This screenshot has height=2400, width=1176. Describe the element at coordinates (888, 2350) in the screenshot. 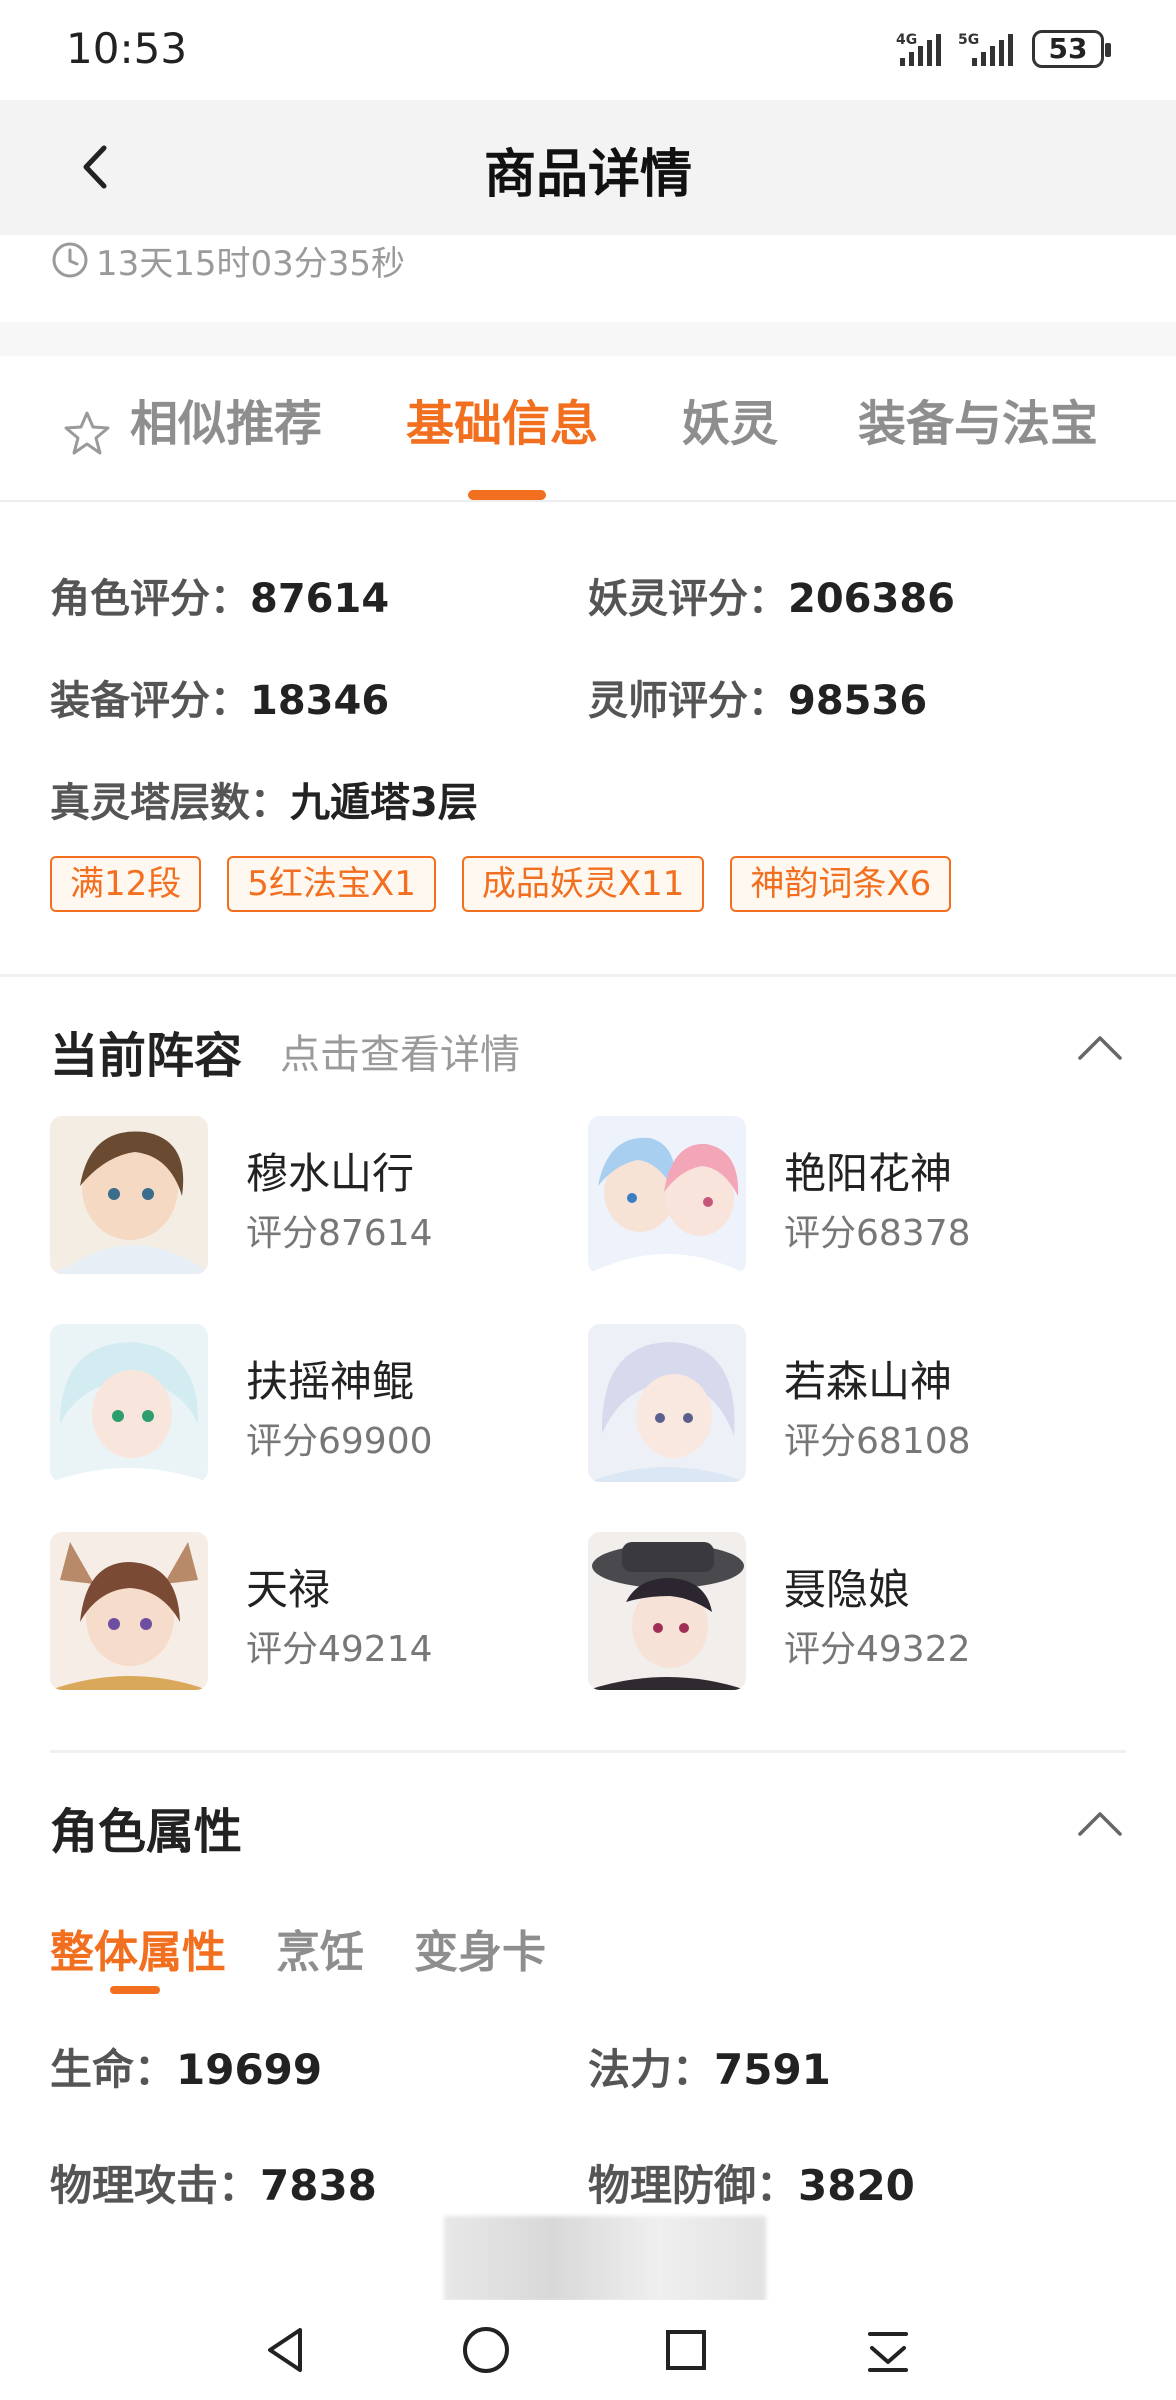

I see `notification-pulldown-icon` at that location.